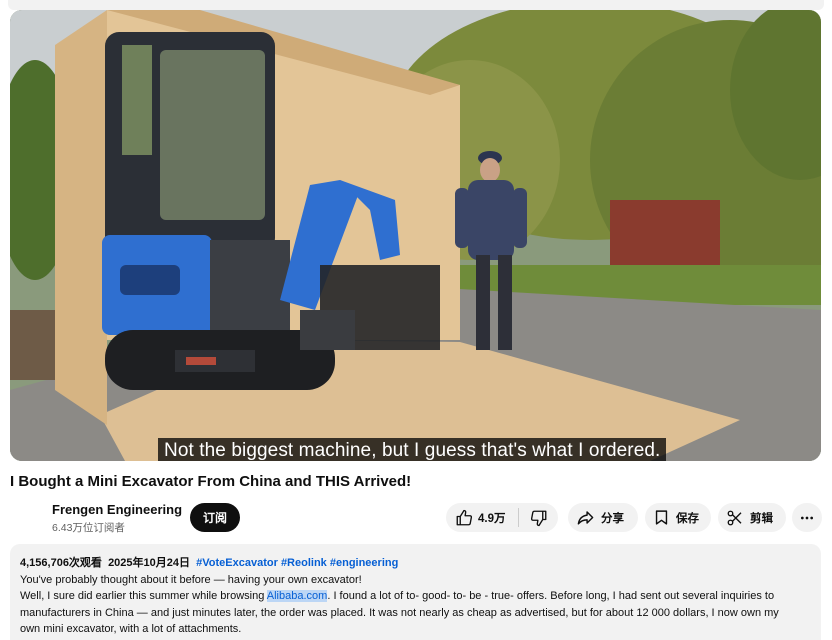  What do you see at coordinates (149, 563) in the screenshot?
I see `upload-date: 2025年10月24日` at bounding box center [149, 563].